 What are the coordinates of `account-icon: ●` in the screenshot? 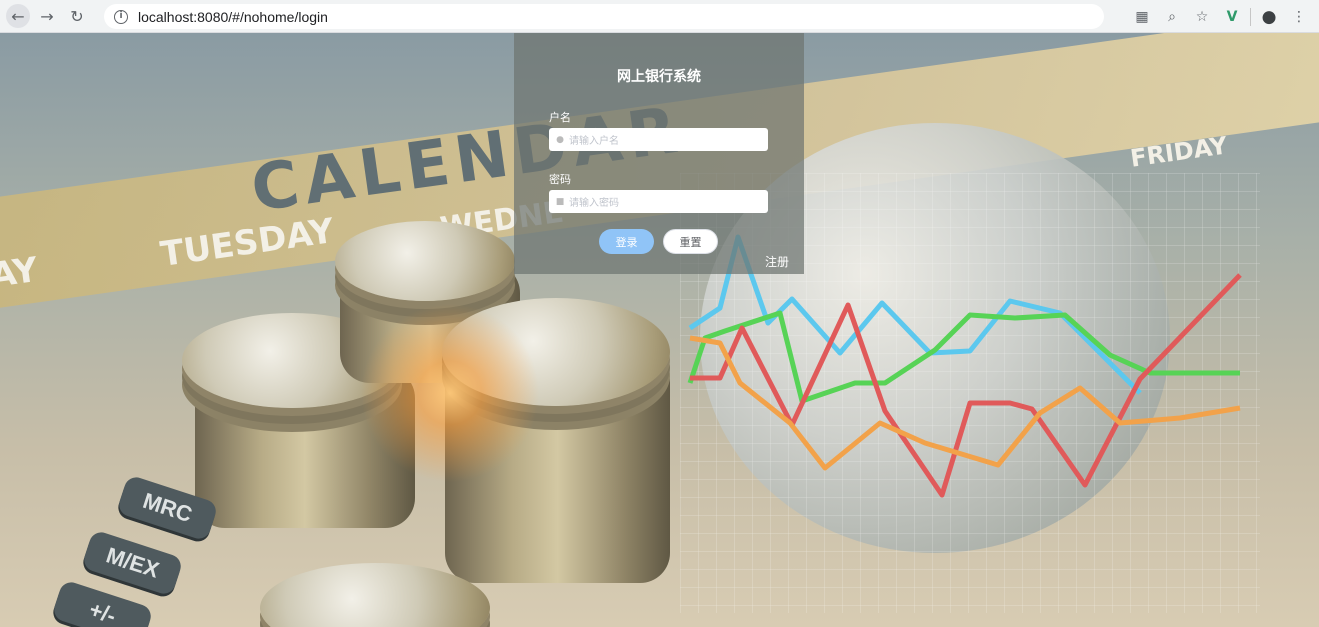 It's located at (1269, 17).